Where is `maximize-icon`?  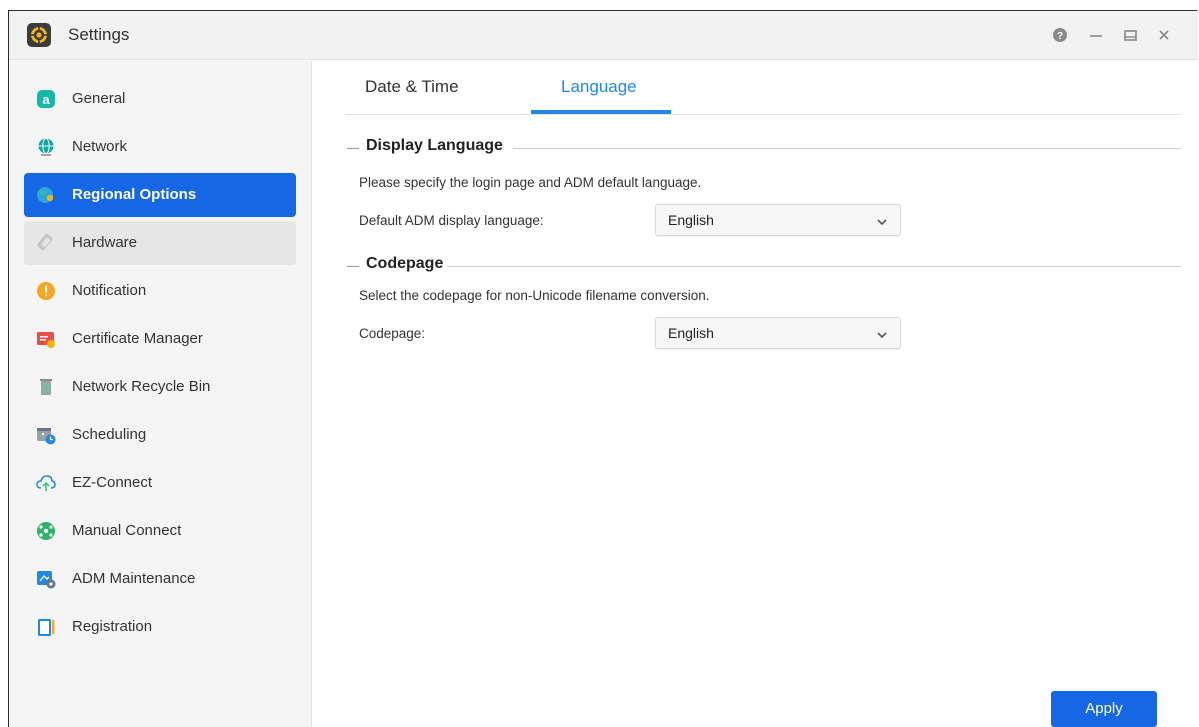
maximize-icon is located at coordinates (1130, 35).